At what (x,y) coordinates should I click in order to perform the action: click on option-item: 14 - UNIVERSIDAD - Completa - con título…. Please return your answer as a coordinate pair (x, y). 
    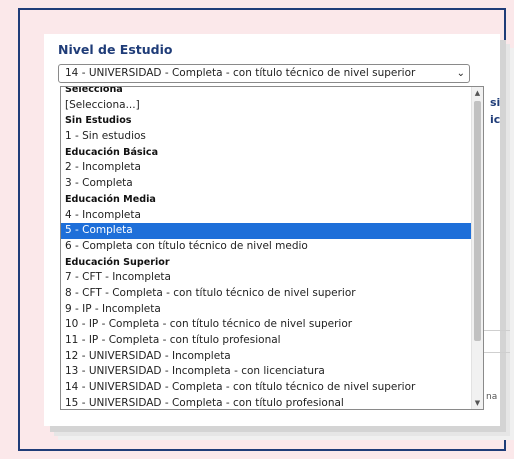
    Looking at the image, I should click on (266, 388).